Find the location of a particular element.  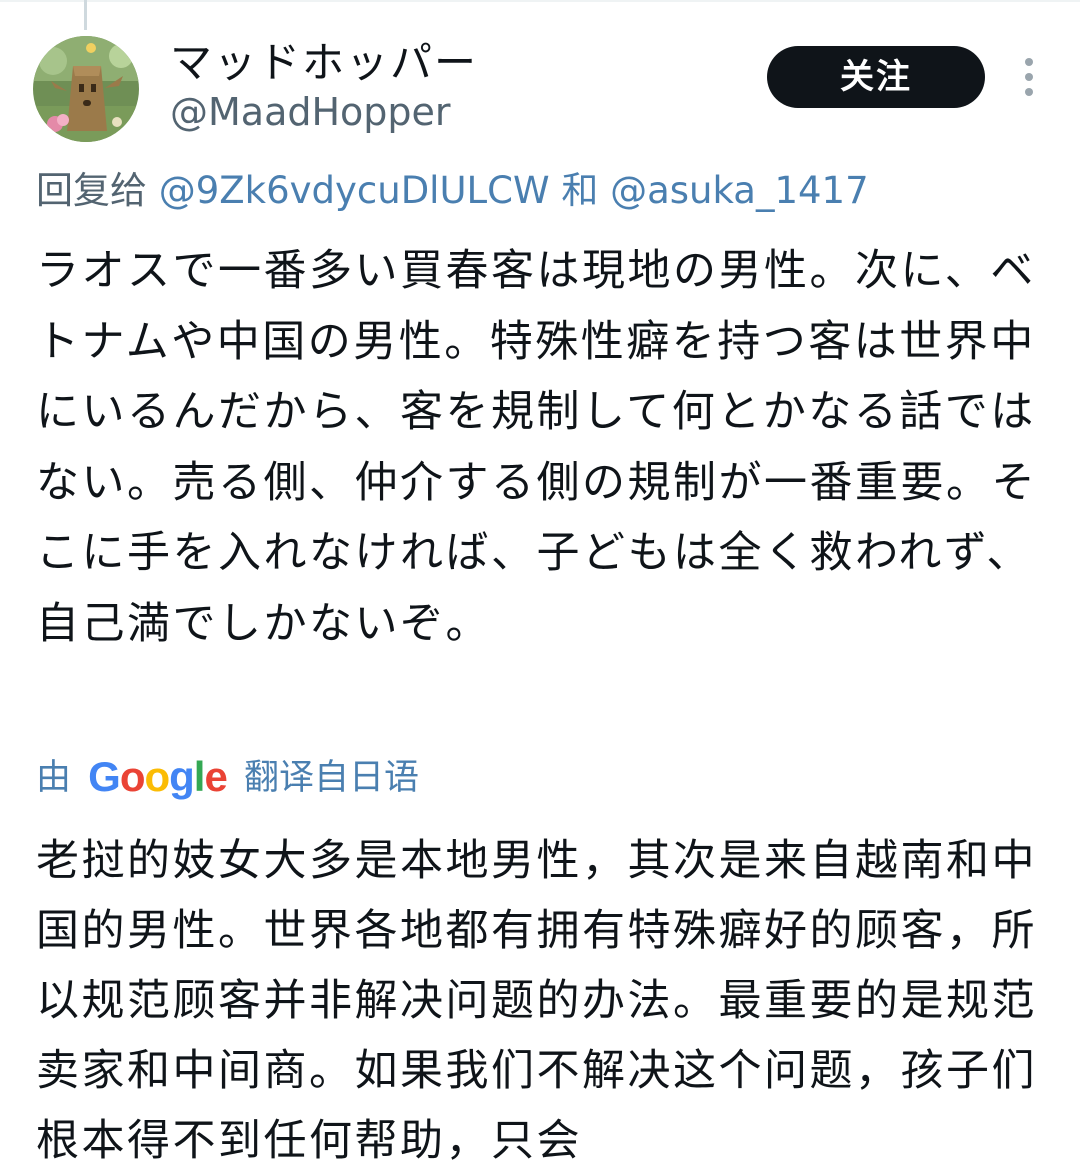

reply-to-connector: 和 is located at coordinates (580, 190).